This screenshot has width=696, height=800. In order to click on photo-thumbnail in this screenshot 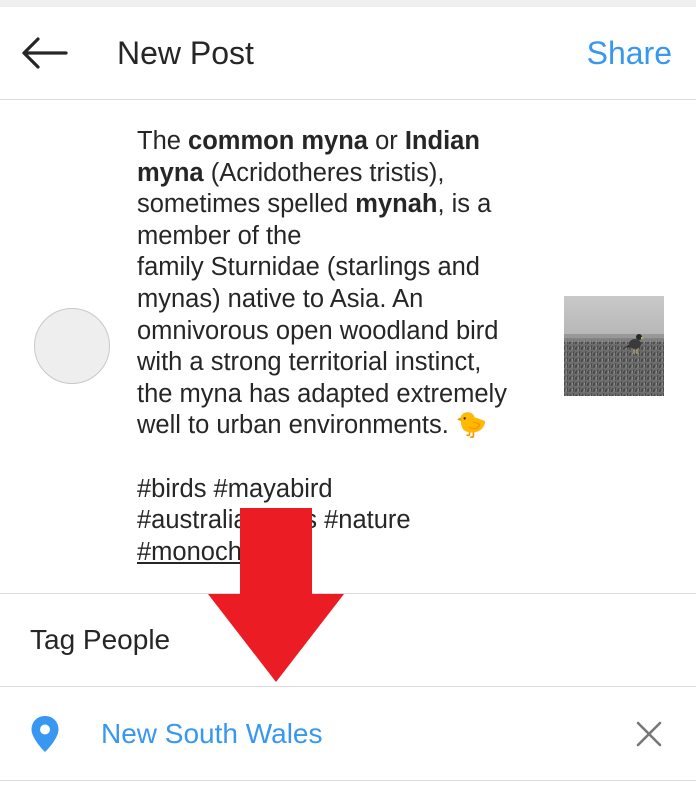, I will do `click(614, 346)`.